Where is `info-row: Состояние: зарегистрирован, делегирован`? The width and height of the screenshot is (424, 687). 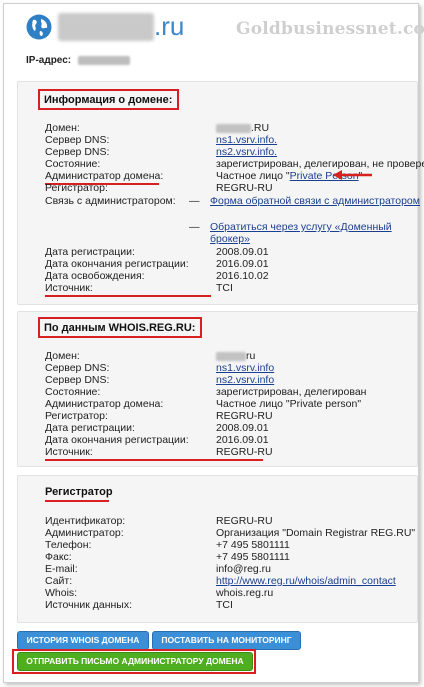 info-row: Состояние: зарегистрирован, делегирован is located at coordinates (206, 392).